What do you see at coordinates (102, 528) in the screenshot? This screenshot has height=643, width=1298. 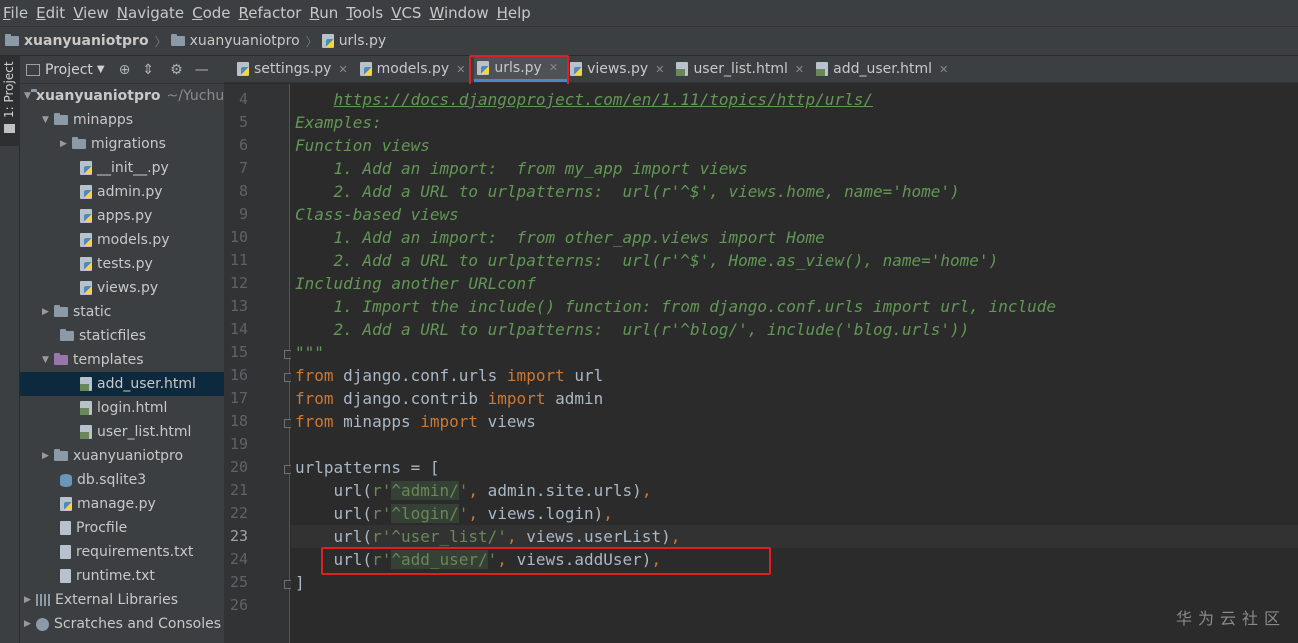 I see `tree-item-label: Procfile` at bounding box center [102, 528].